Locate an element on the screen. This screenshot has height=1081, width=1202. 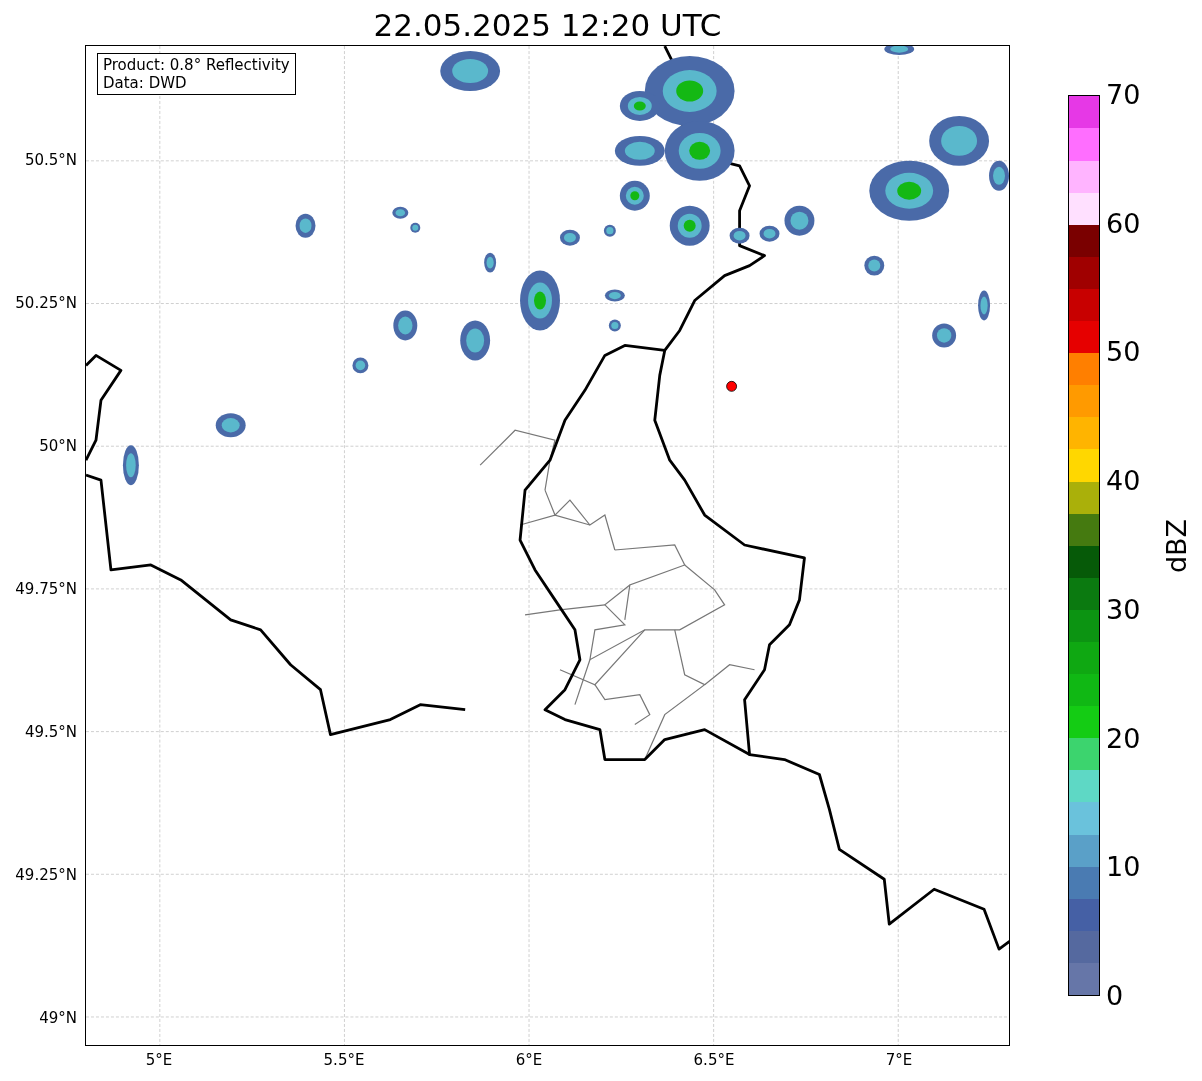
longitude-label: 5°E is located at coordinates (159, 1060).